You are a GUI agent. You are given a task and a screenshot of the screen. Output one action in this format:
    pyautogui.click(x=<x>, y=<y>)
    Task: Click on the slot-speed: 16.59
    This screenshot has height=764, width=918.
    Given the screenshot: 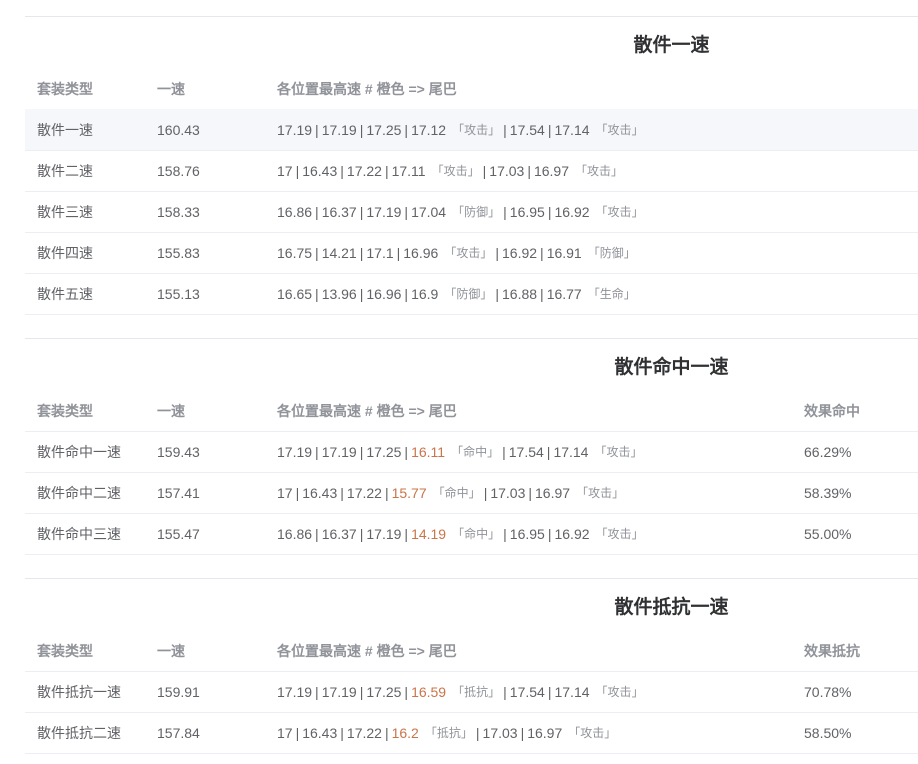 What is the action you would take?
    pyautogui.click(x=429, y=691)
    